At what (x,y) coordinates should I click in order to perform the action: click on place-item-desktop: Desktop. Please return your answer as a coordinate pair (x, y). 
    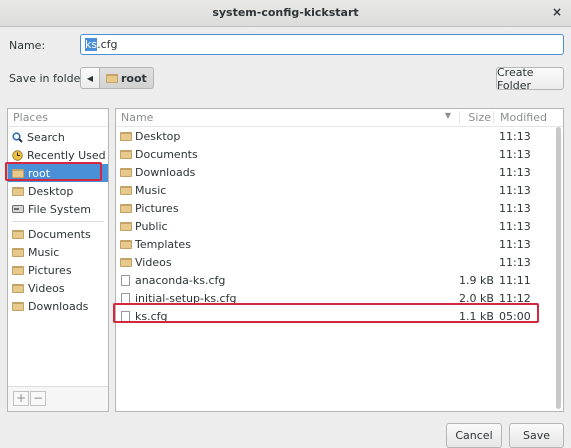
    Looking at the image, I should click on (58, 191).